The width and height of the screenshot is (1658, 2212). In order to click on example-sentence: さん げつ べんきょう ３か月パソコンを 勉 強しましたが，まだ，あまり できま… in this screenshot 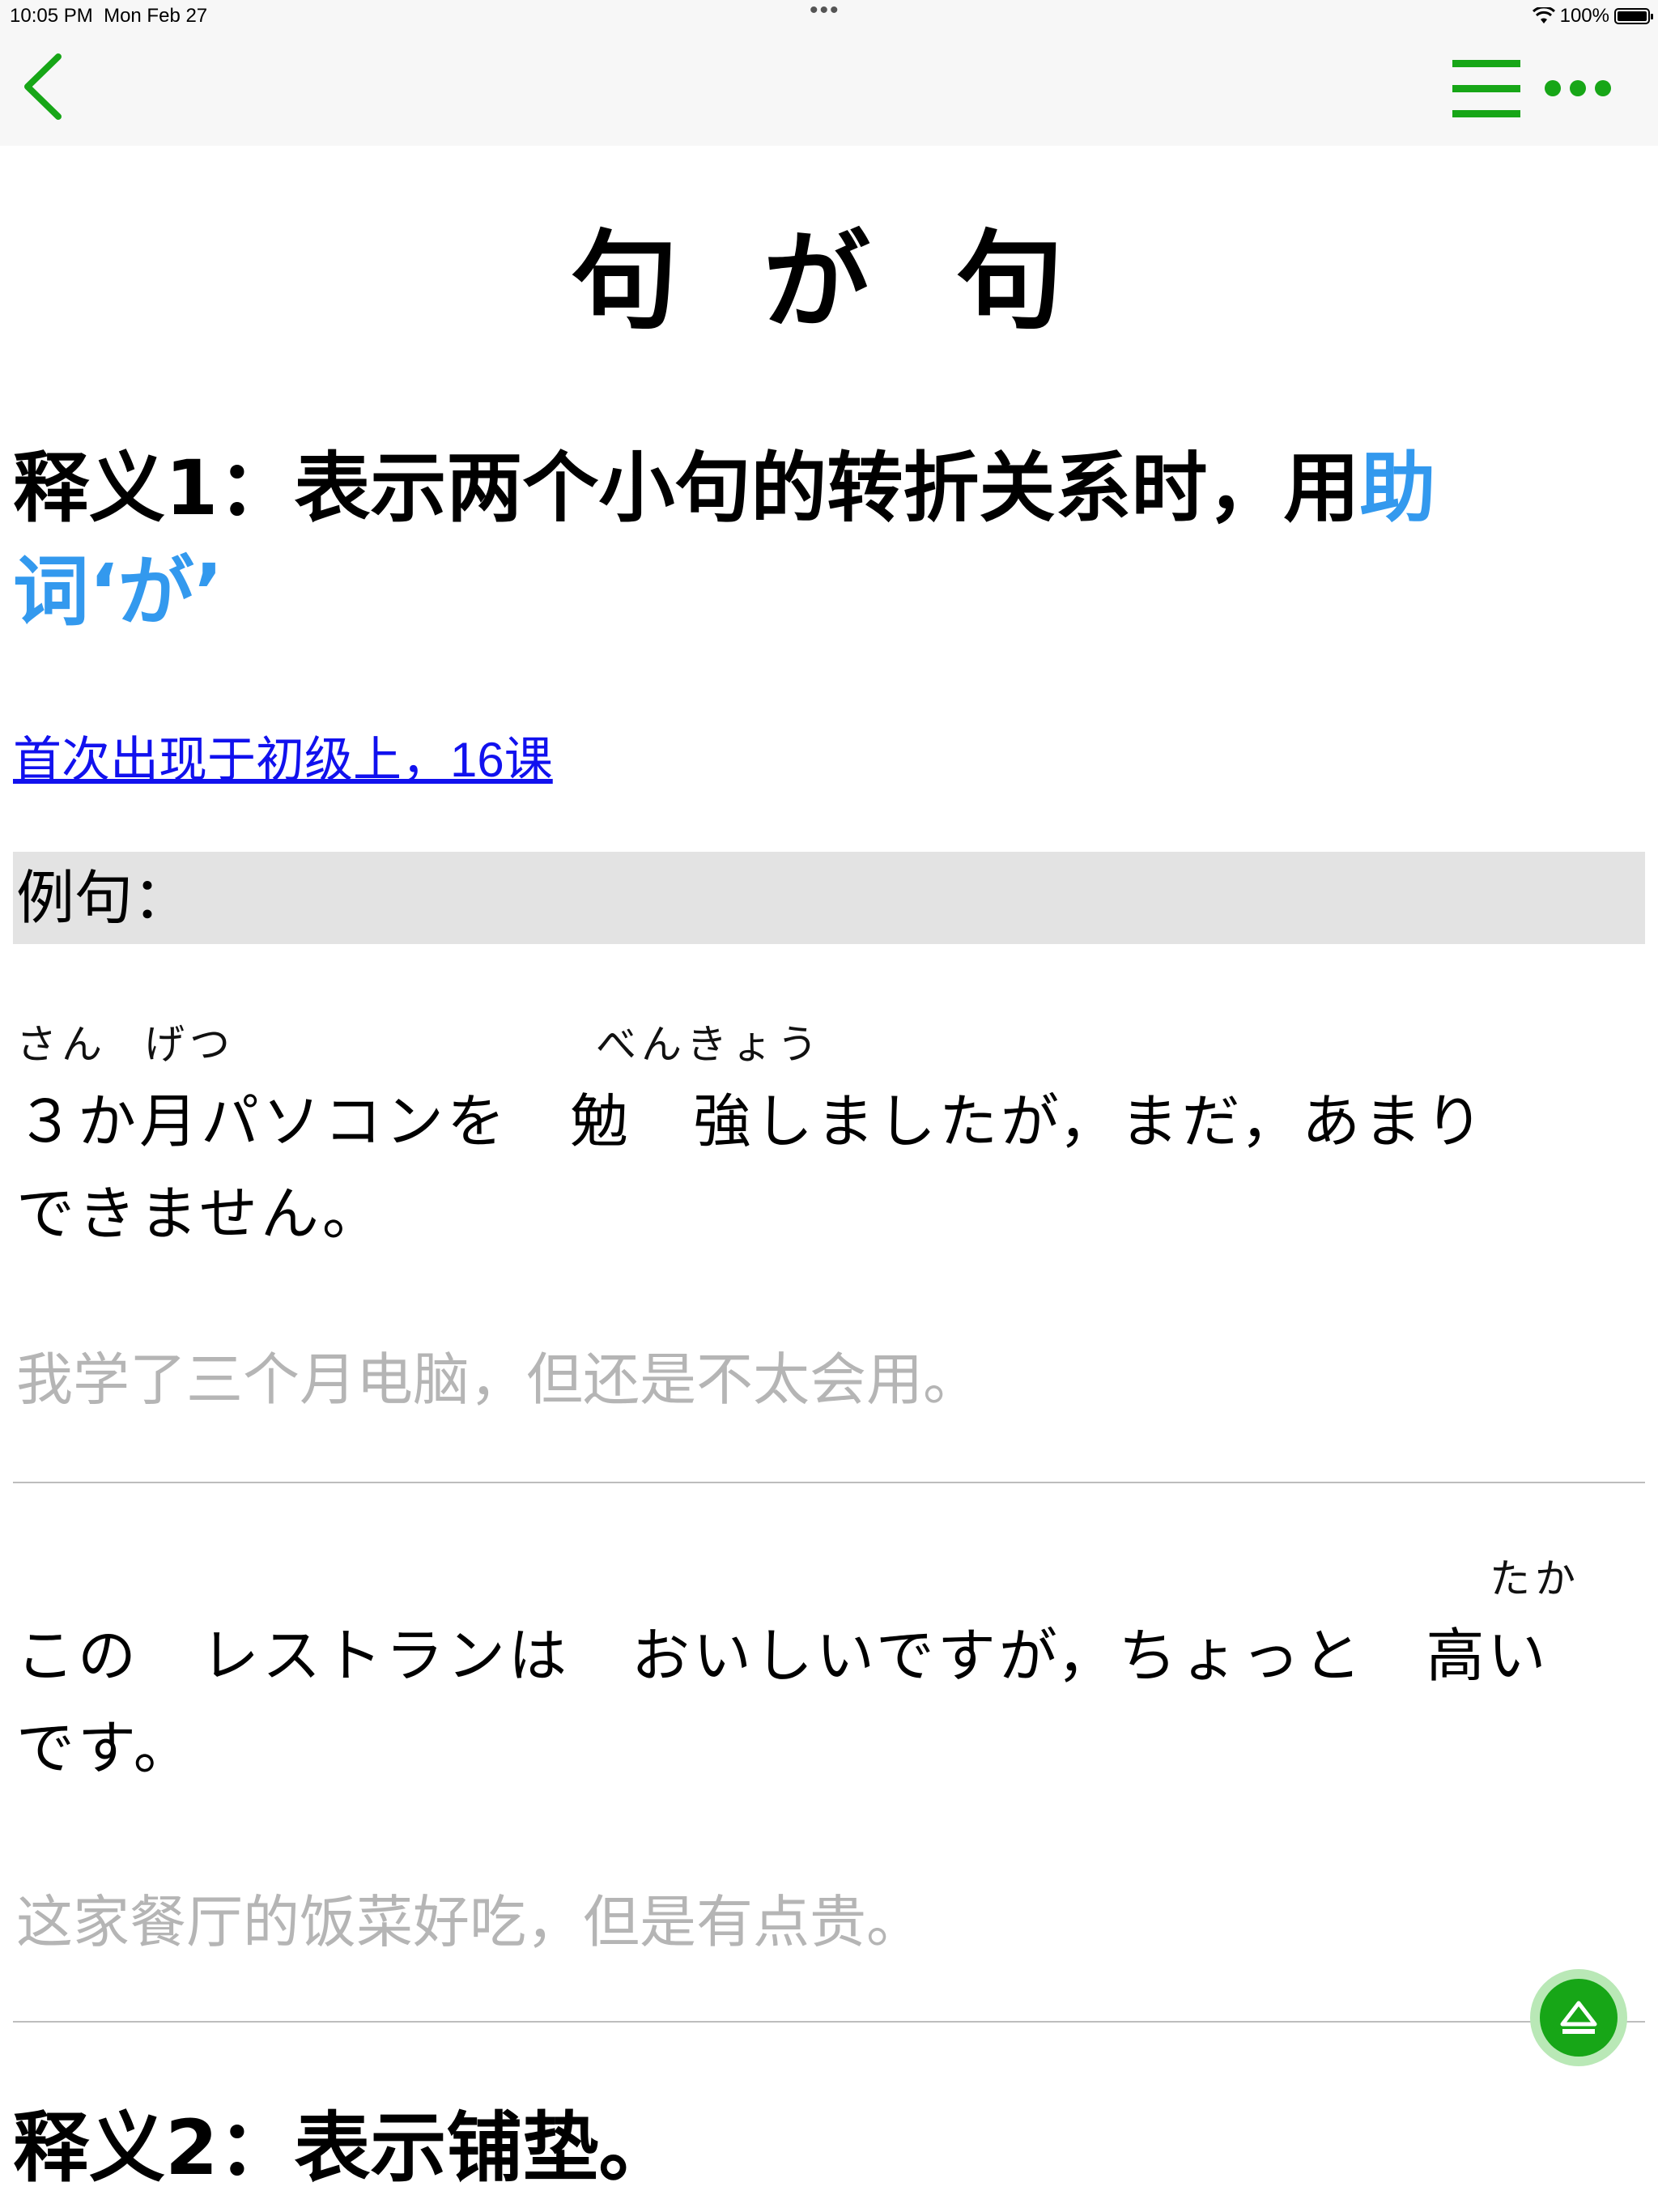, I will do `click(821, 1136)`.